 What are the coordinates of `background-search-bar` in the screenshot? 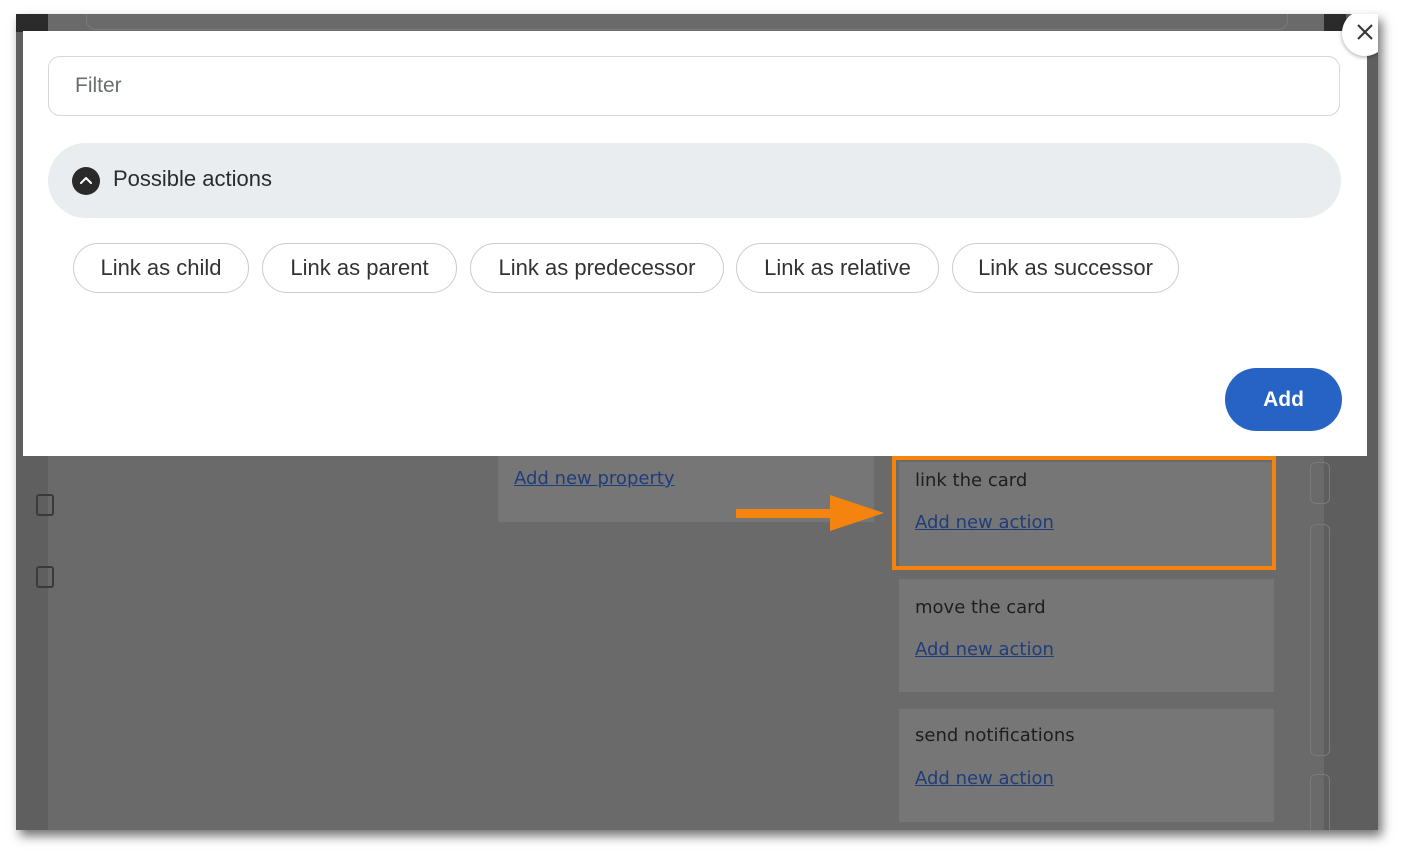 It's located at (687, 22).